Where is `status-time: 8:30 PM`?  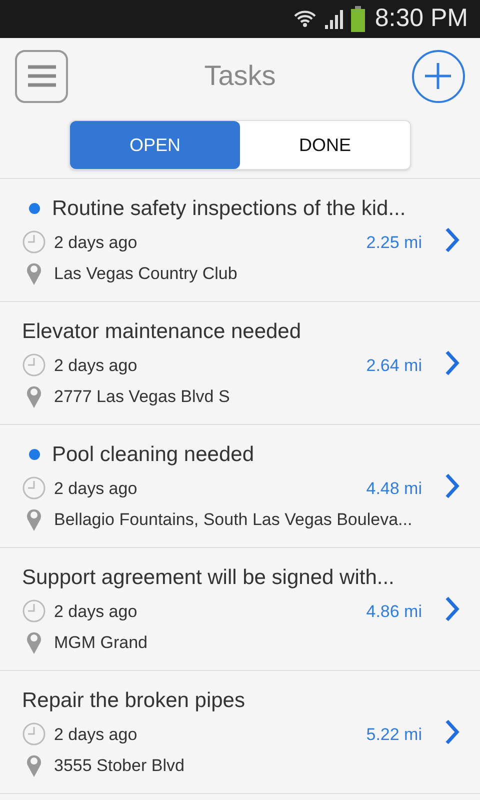
status-time: 8:30 PM is located at coordinates (421, 18).